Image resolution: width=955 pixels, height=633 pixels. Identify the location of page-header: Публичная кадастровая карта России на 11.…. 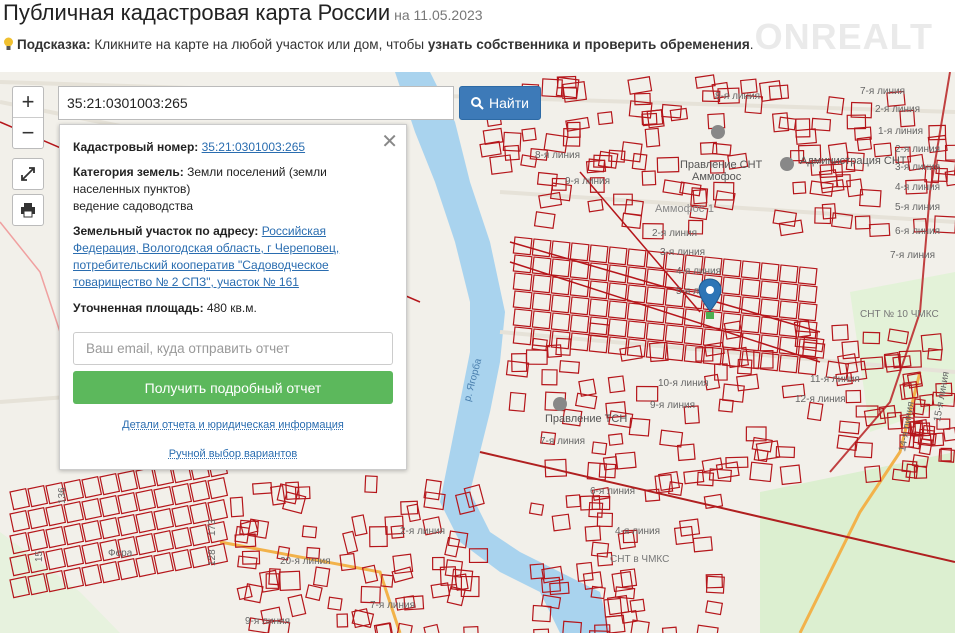
(477, 36).